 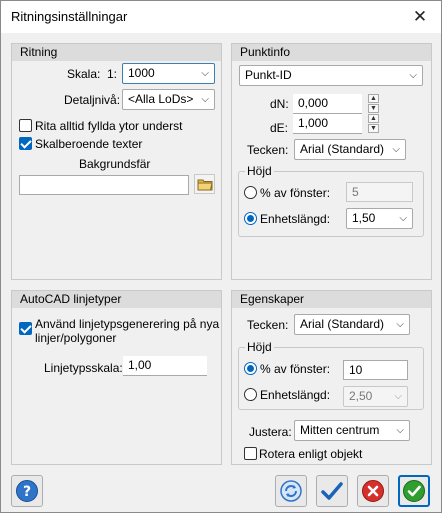 I want to click on window-title: Ritningsinställningar, so click(x=69, y=16).